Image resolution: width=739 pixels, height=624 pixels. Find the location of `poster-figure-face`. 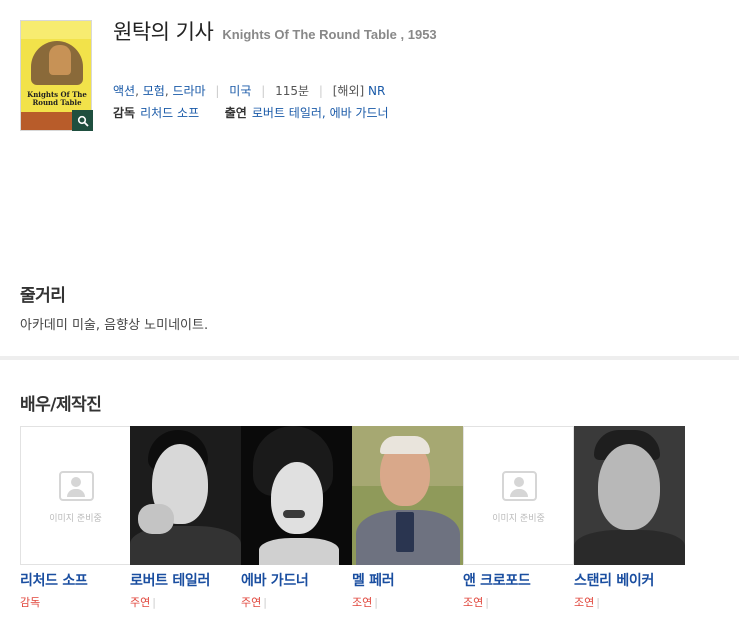

poster-figure-face is located at coordinates (60, 60).